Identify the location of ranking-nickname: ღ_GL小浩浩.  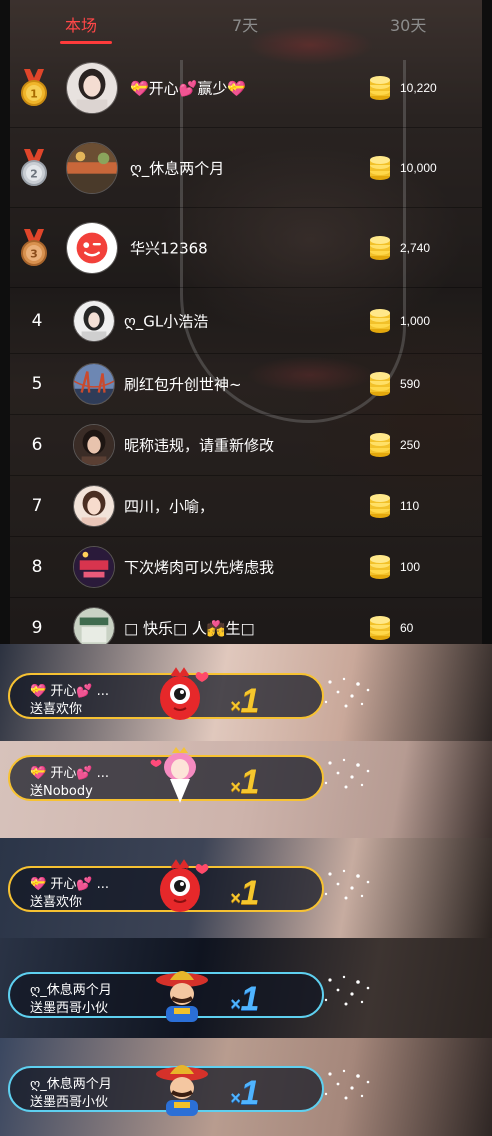
(166, 321).